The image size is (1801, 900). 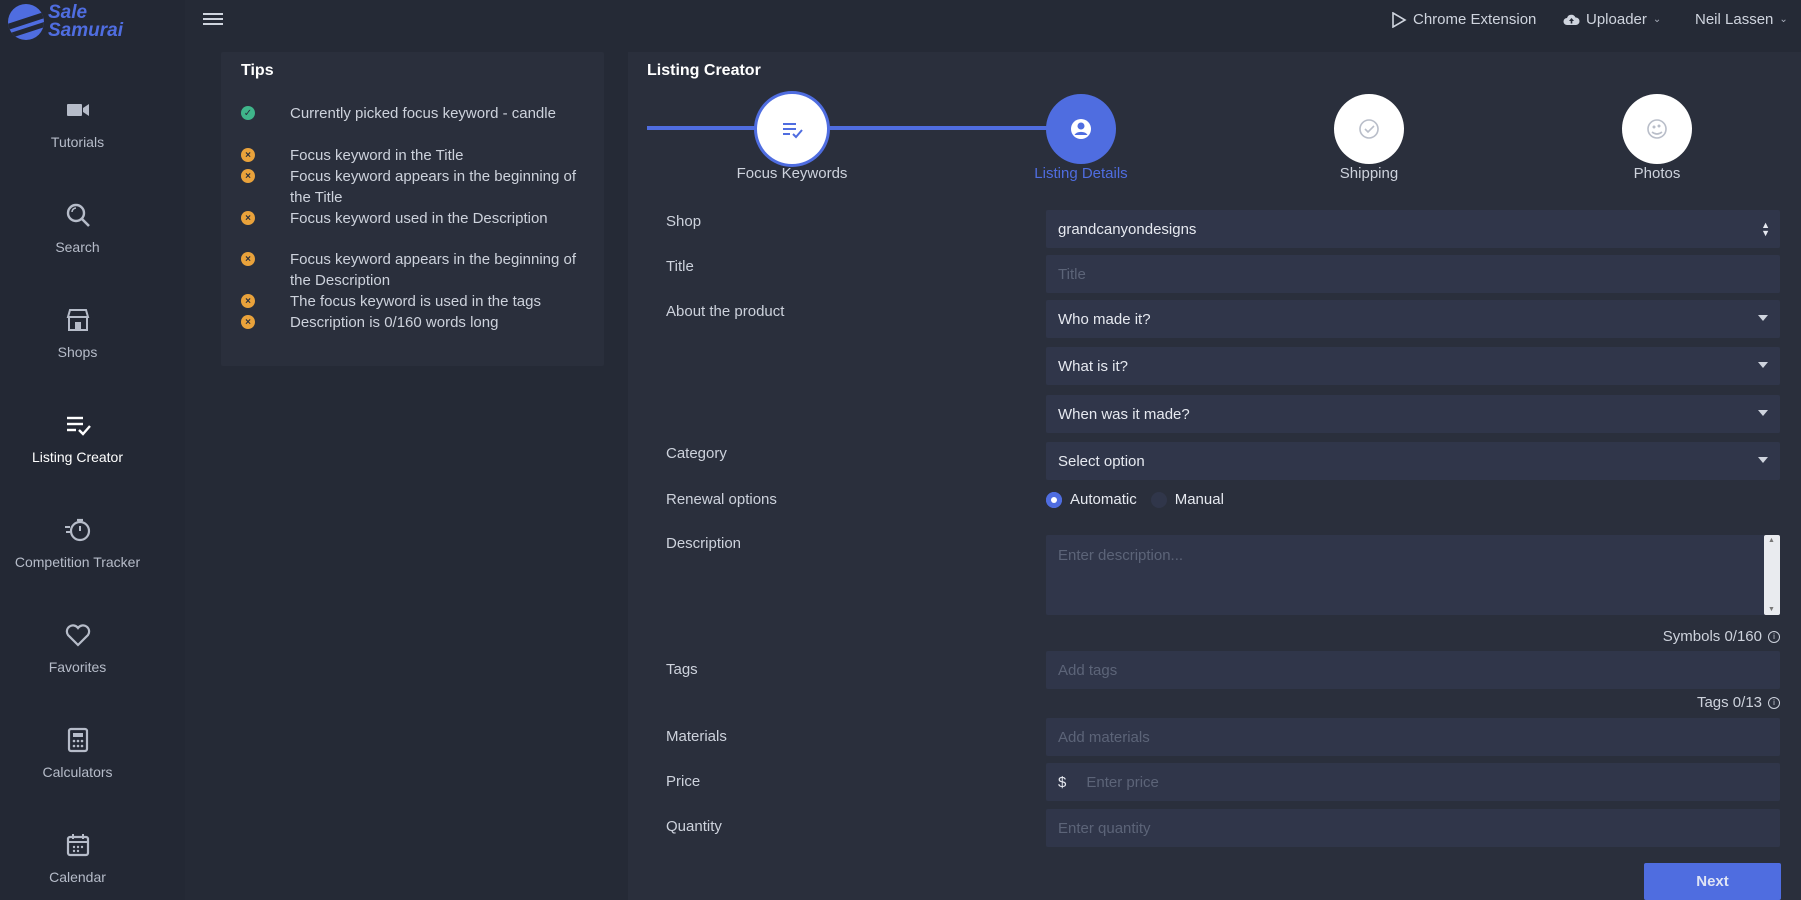 I want to click on tip-item: × Focus keyword used in the Description, so click(x=416, y=218).